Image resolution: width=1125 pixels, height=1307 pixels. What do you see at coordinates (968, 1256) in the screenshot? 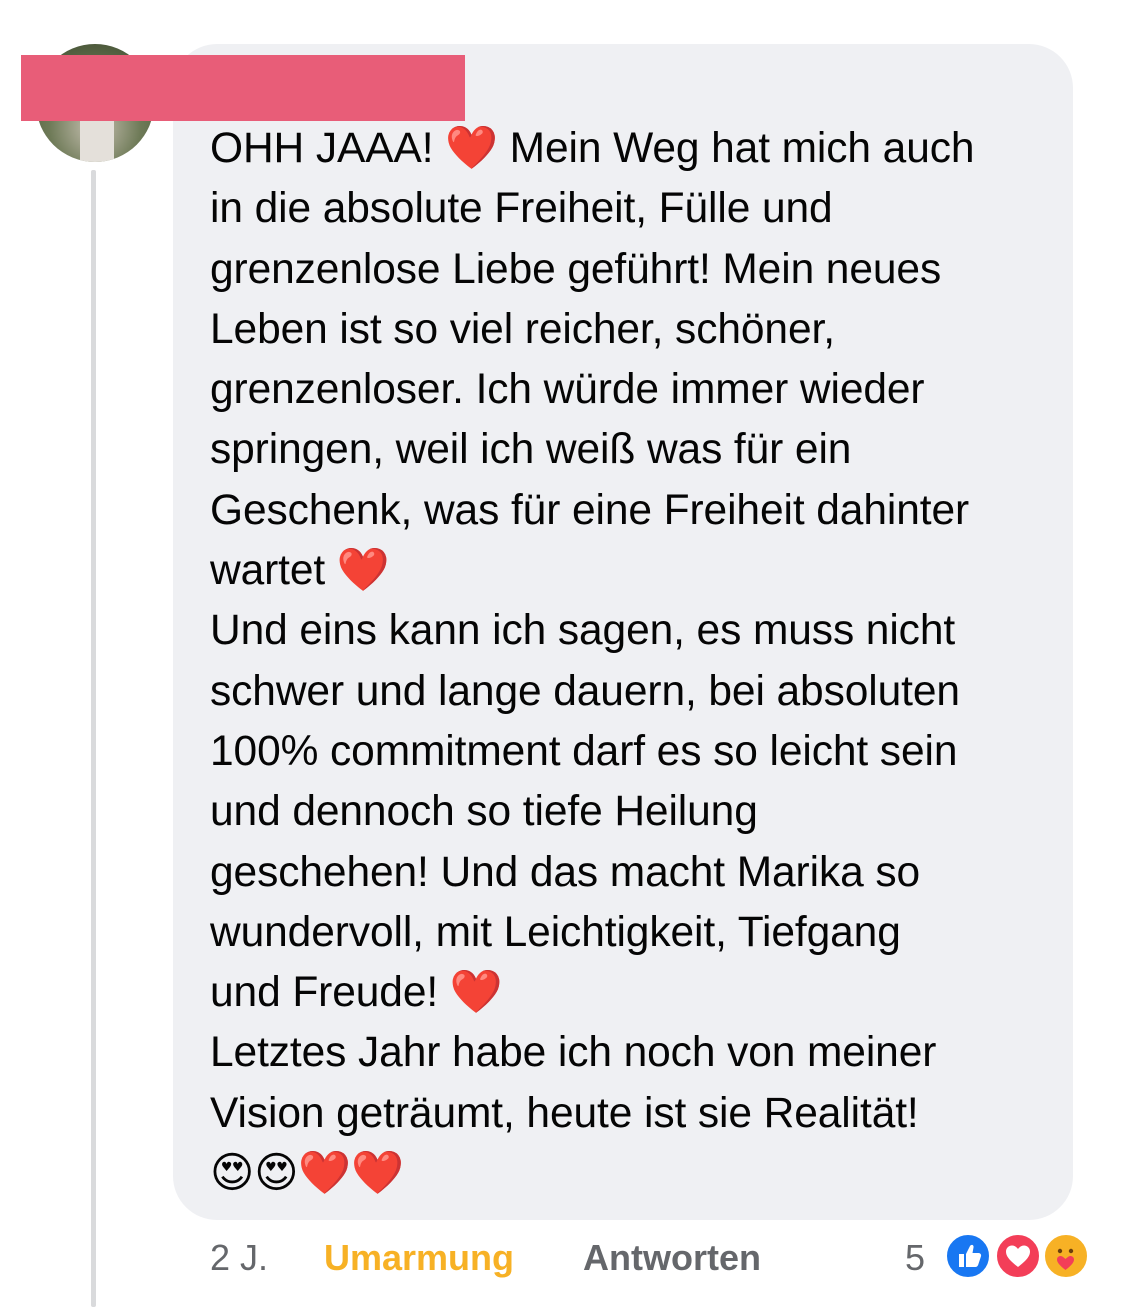
I see `thumbs-up-icon` at bounding box center [968, 1256].